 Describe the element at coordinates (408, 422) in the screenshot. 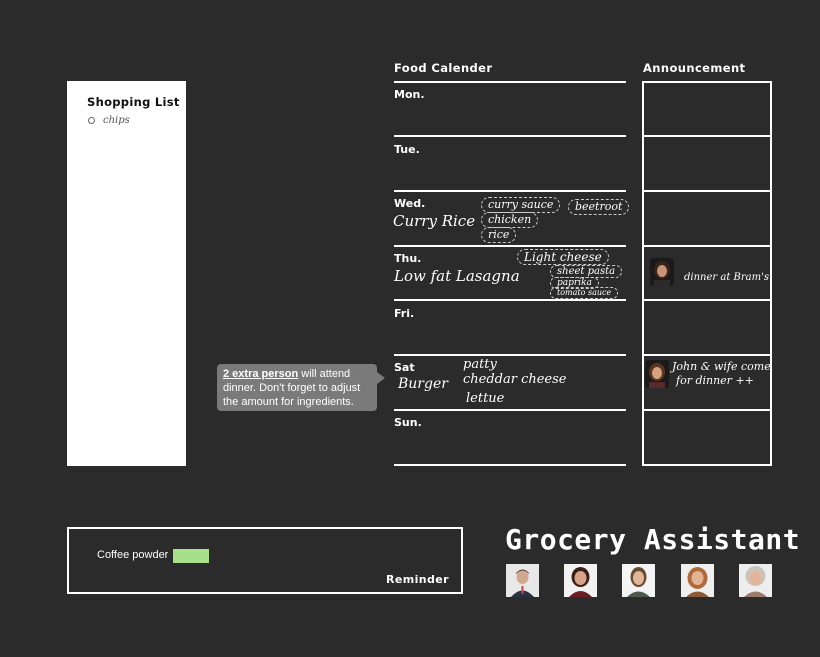

I see `day-label-sun: Sun.` at that location.